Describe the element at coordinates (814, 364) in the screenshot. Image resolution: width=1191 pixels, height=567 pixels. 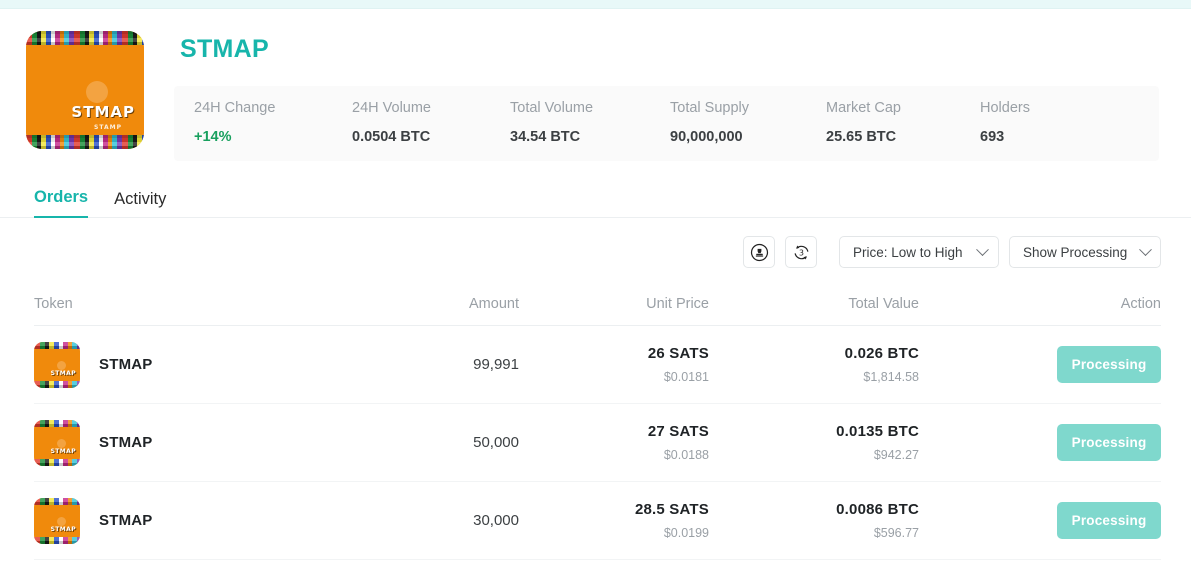
I see `row-total-value-cell: 0.026 BTC $1,814.58` at that location.